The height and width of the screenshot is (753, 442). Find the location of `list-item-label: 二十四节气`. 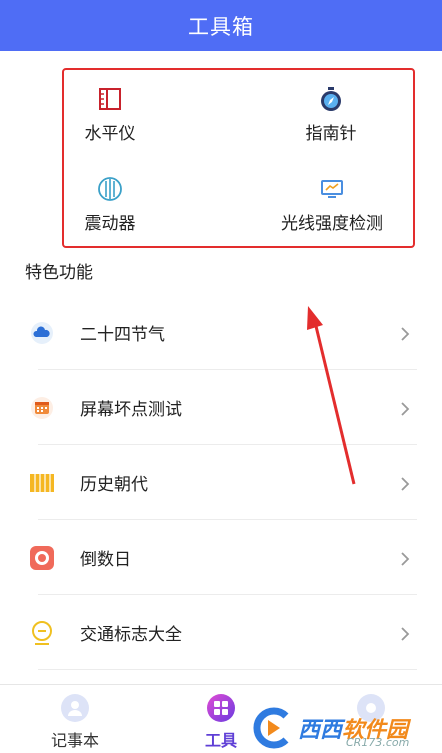

list-item-label: 二十四节气 is located at coordinates (122, 335).